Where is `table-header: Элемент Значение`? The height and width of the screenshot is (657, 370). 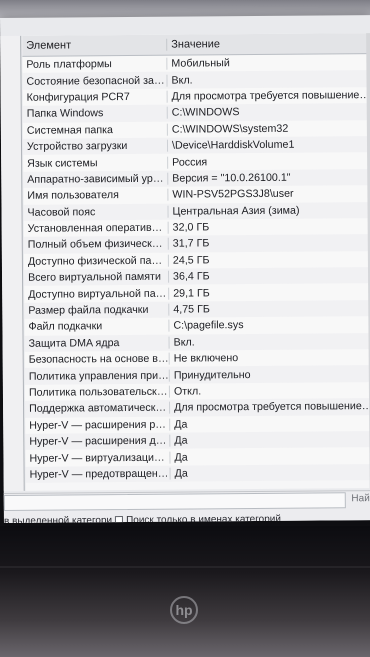 table-header: Элемент Значение is located at coordinates (196, 45).